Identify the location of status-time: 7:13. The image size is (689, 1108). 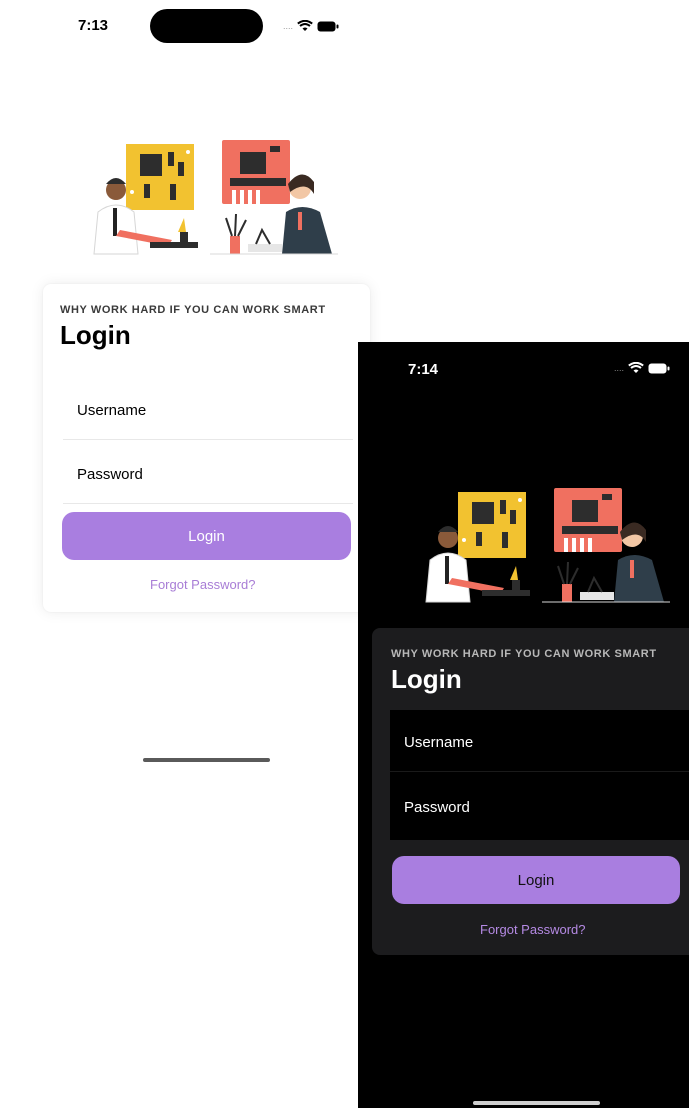
(93, 25).